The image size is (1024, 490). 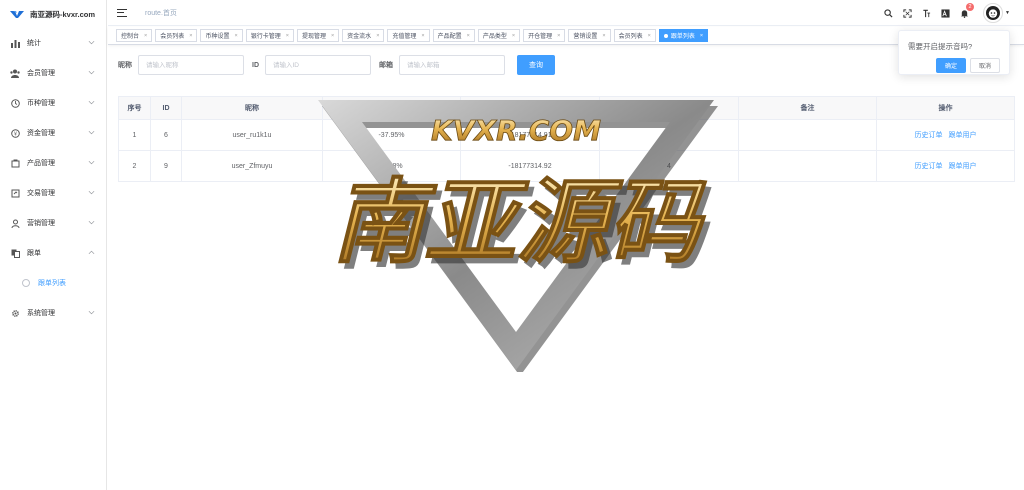 I want to click on breadcrumb: route.首页, so click(x=161, y=13).